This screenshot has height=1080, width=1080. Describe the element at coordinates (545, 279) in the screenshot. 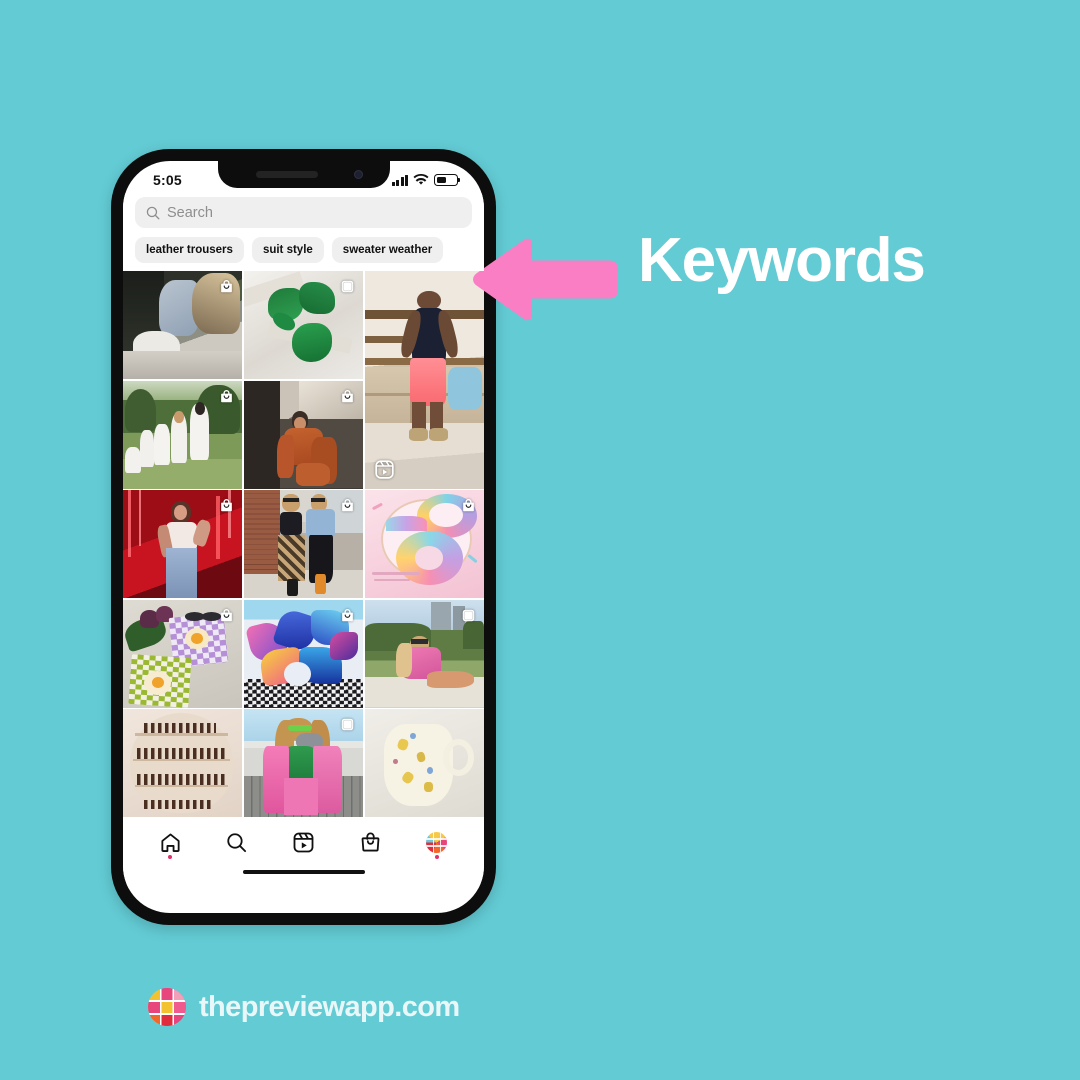

I see `arrow-left-icon` at that location.